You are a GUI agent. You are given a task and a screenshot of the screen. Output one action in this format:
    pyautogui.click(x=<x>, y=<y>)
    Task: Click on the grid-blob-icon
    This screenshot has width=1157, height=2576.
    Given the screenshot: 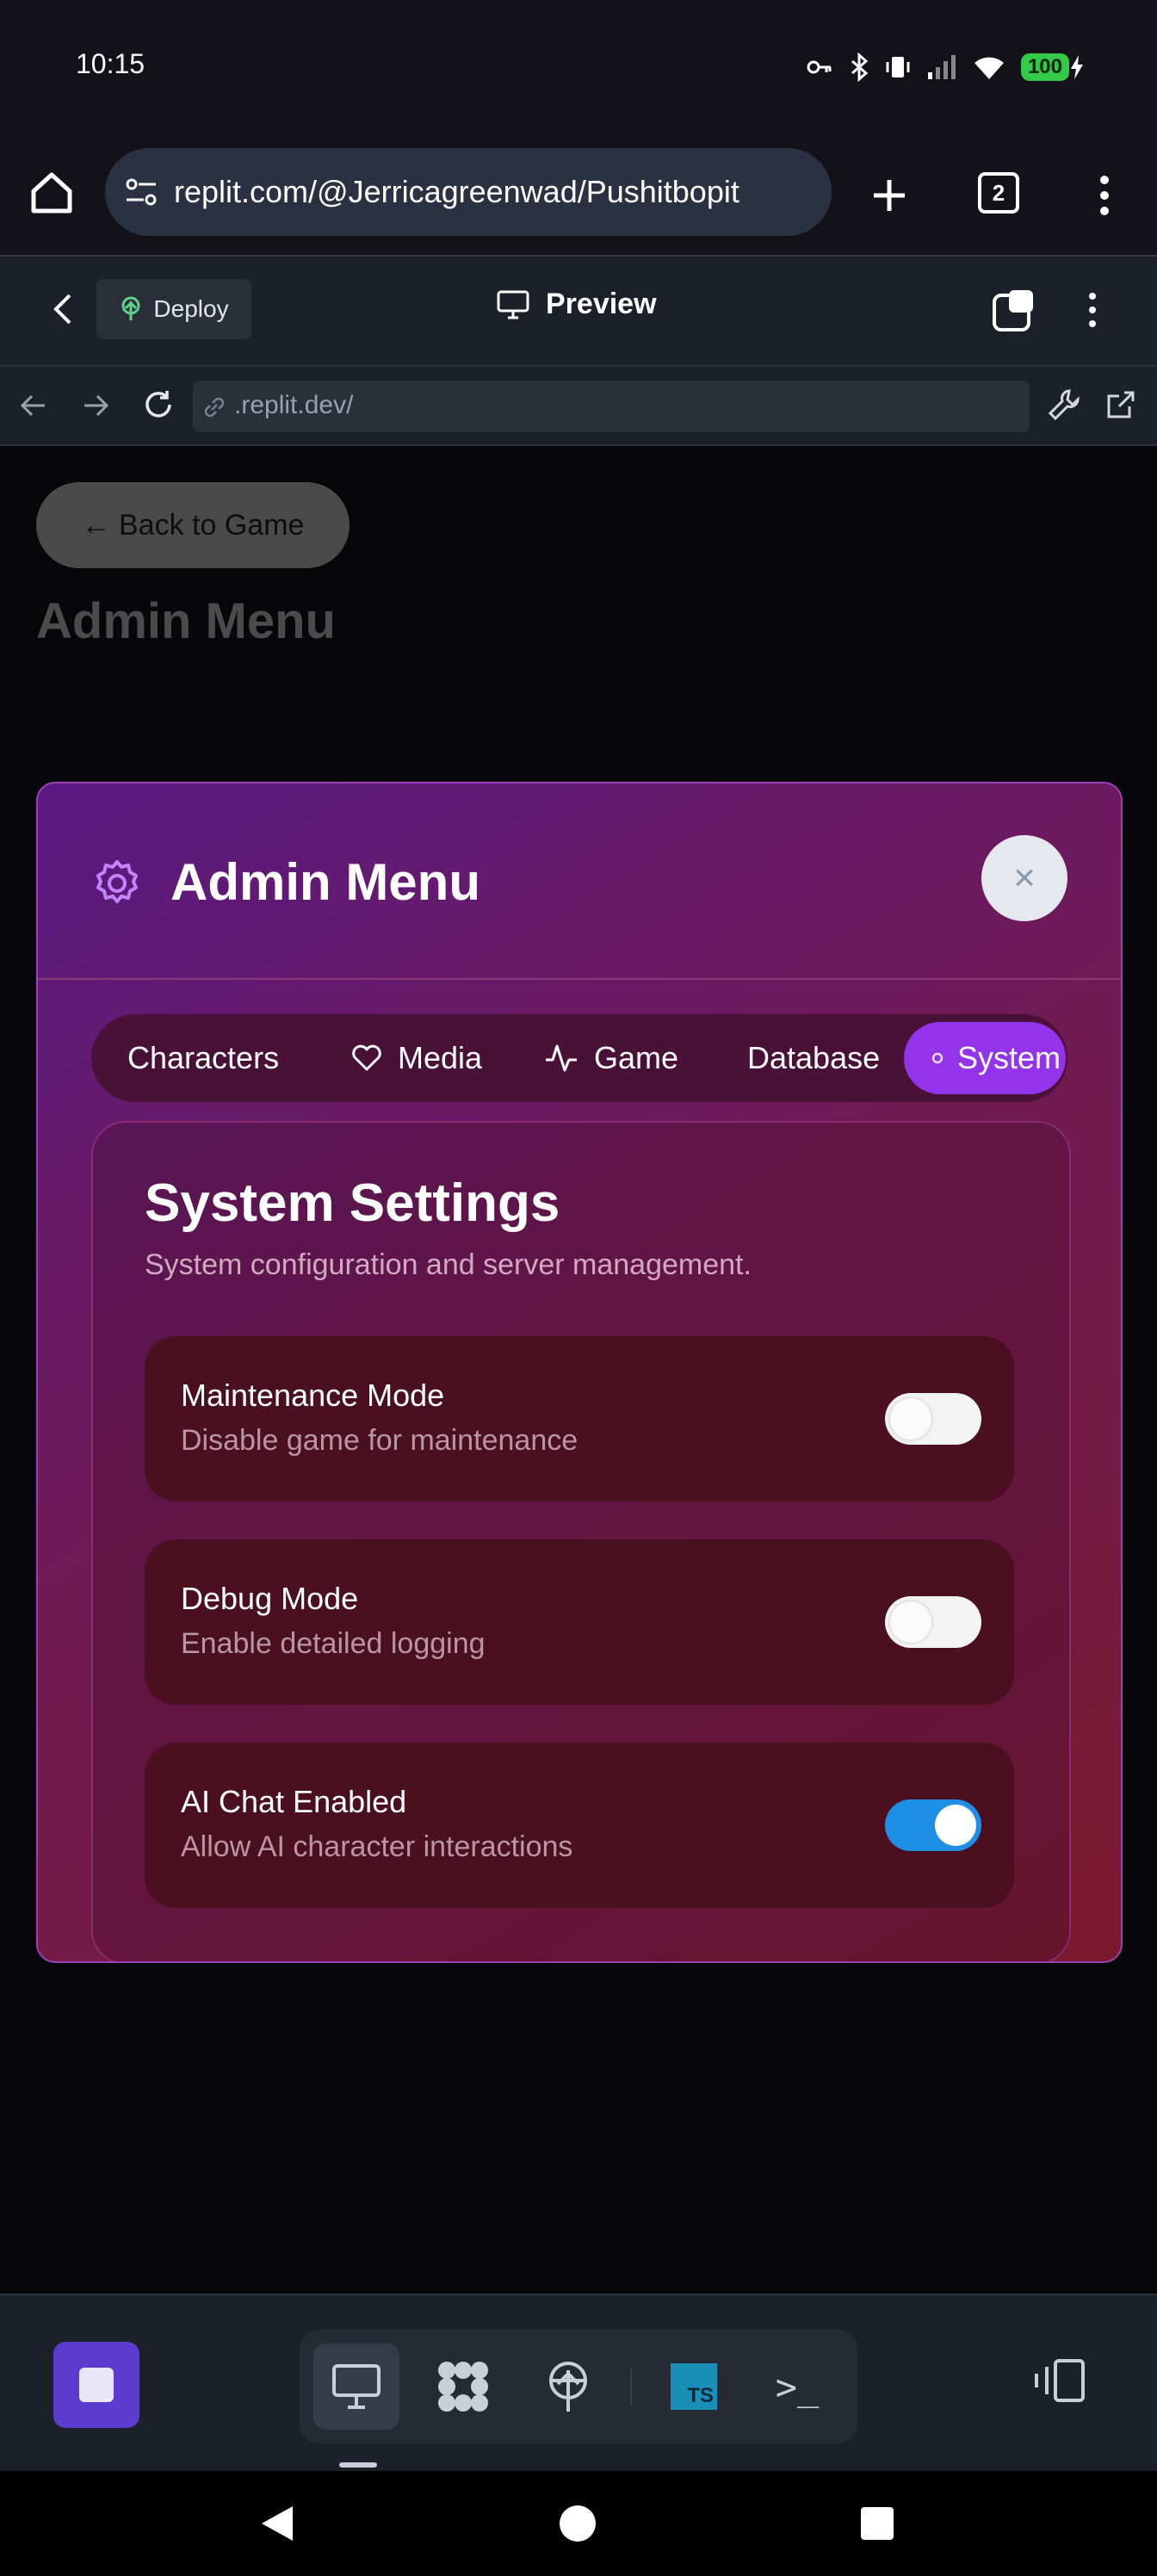 What is the action you would take?
    pyautogui.click(x=463, y=2387)
    